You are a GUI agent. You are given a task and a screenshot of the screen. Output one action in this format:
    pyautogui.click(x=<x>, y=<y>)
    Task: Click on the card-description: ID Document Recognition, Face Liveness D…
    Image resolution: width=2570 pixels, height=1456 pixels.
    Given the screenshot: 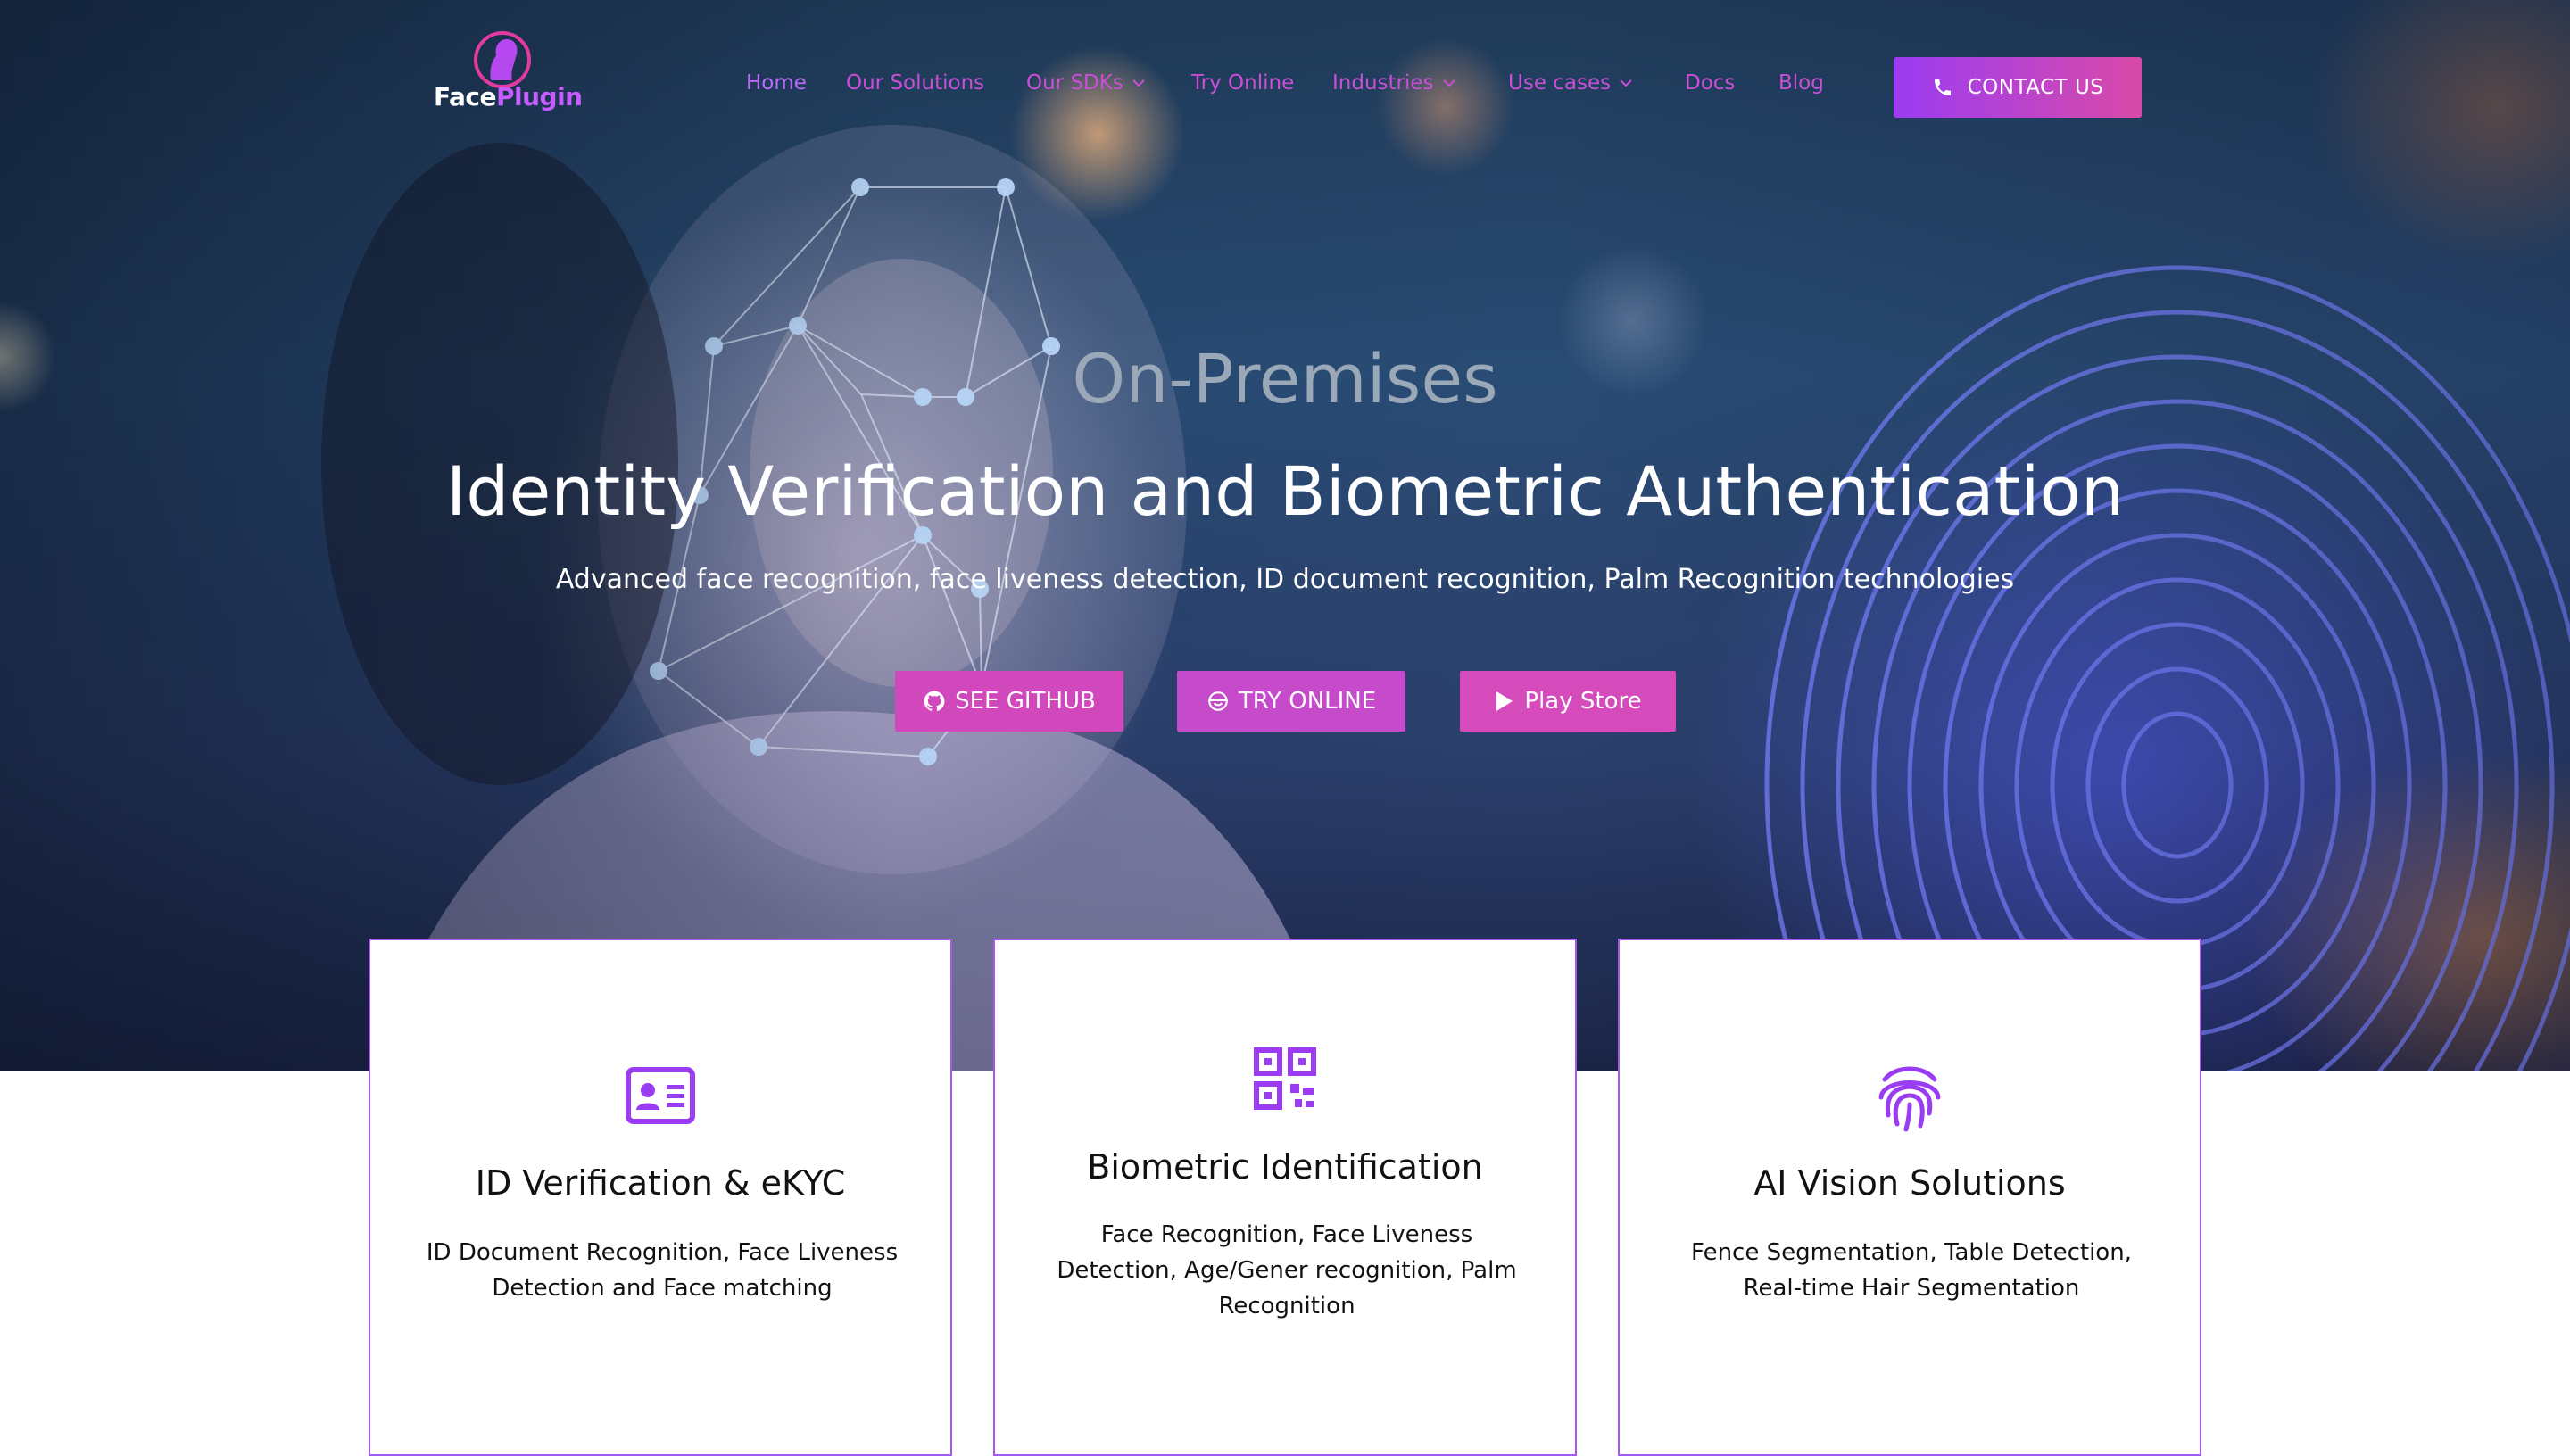 What is the action you would take?
    pyautogui.click(x=663, y=1270)
    